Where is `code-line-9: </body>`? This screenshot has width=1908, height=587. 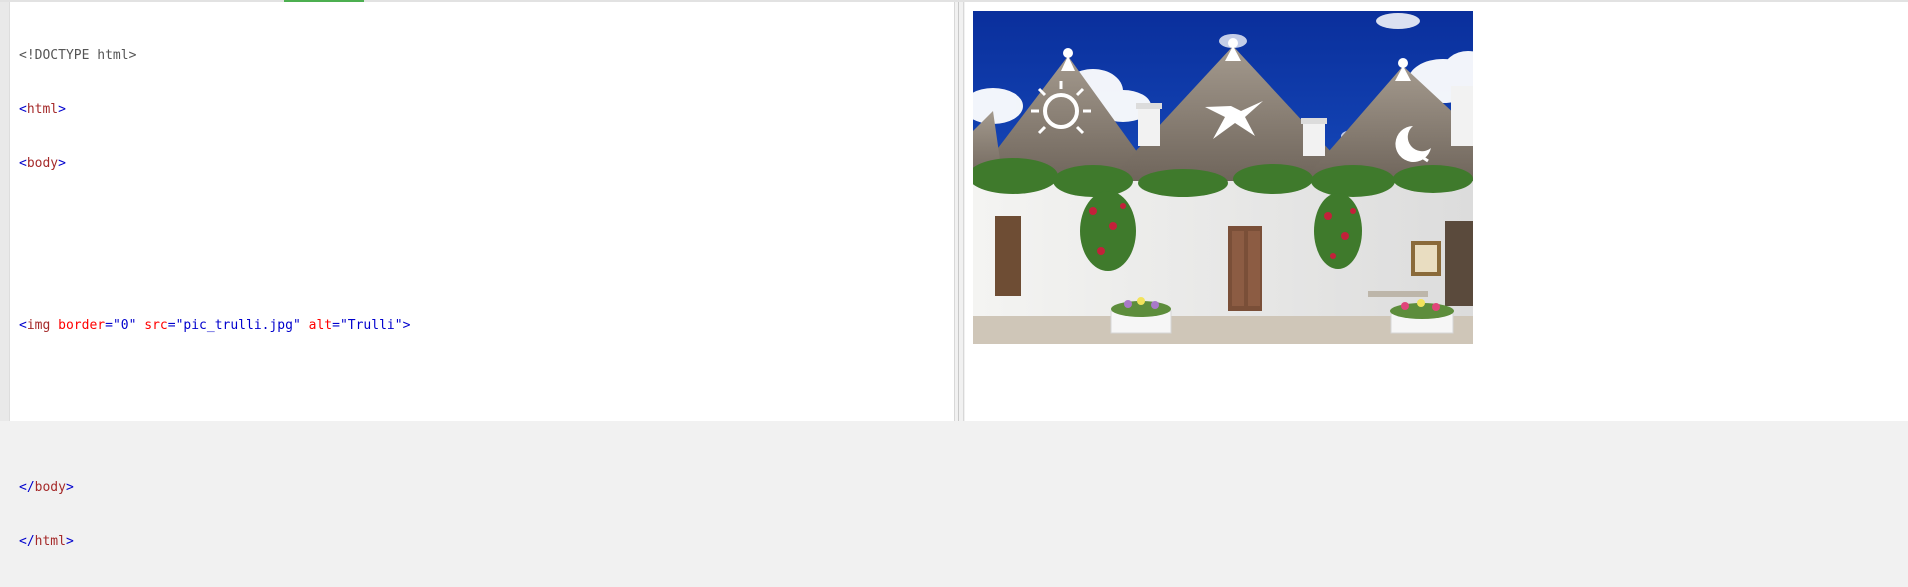
code-line-9: </body> is located at coordinates (214, 488).